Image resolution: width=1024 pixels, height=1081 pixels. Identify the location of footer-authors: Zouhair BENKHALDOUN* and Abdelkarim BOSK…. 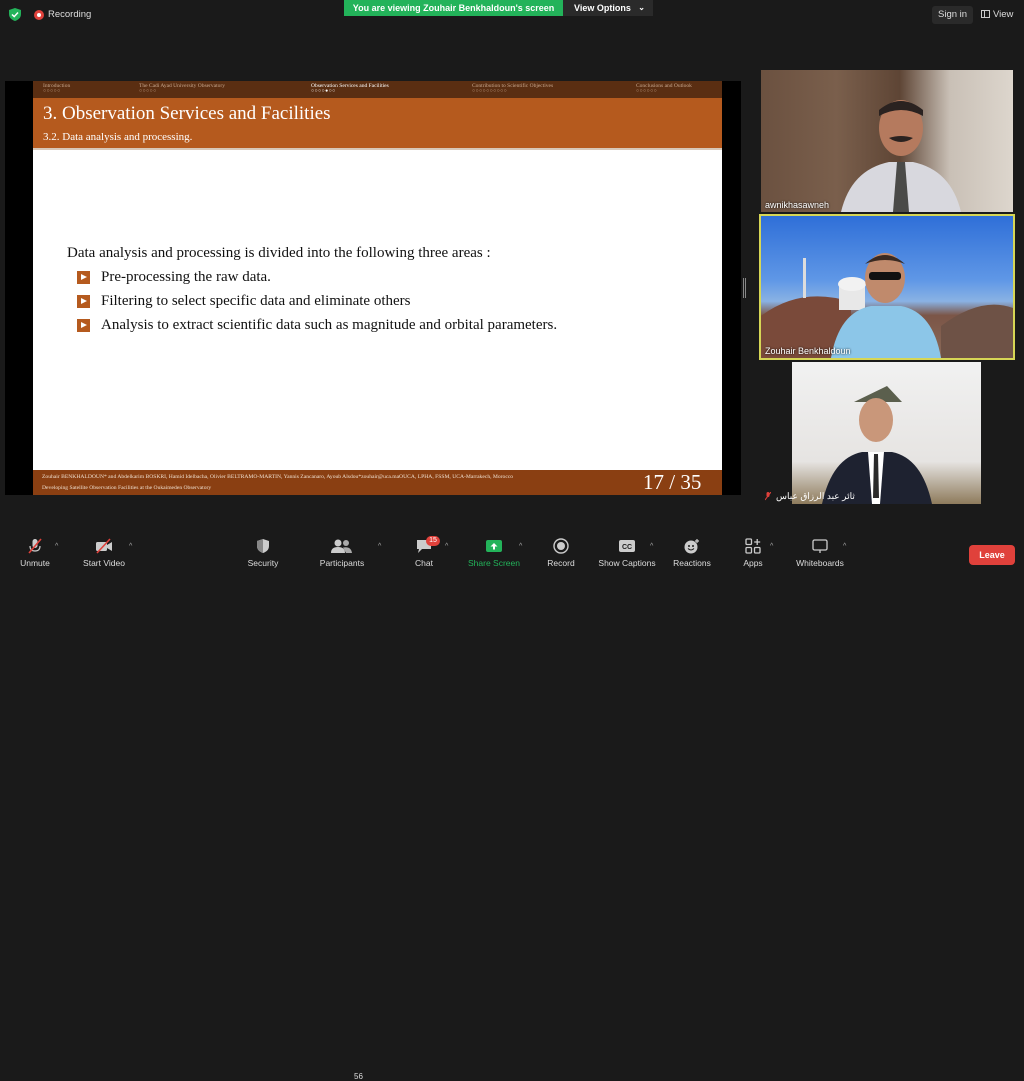
(278, 477).